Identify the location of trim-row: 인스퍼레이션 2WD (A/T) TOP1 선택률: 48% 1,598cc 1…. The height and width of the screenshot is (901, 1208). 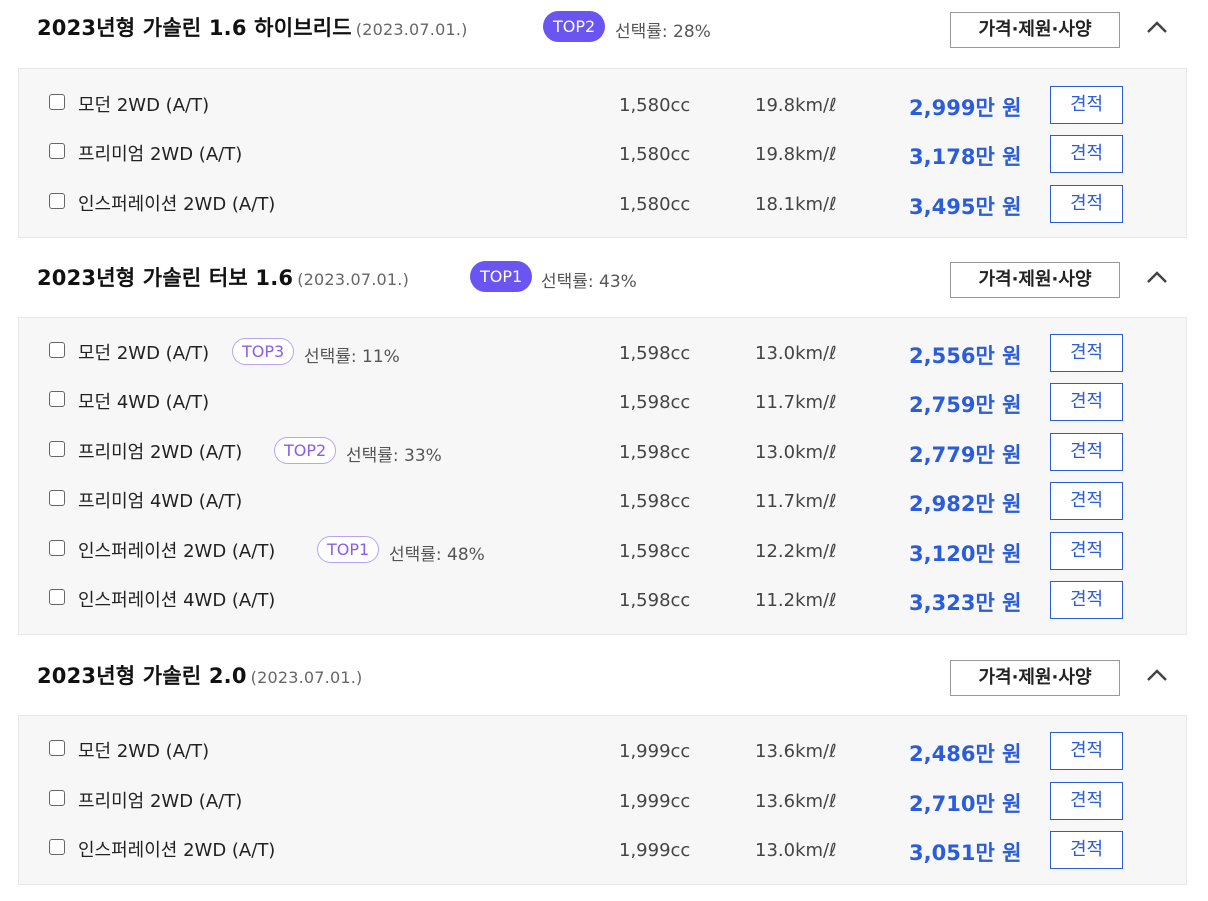
(603, 556).